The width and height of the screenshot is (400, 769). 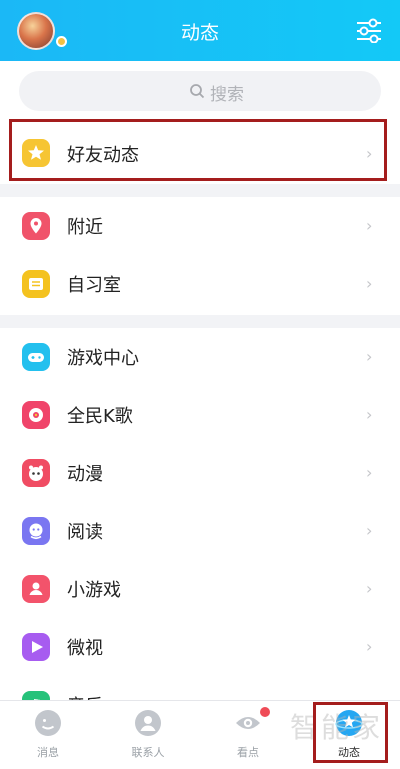 What do you see at coordinates (100, 416) in the screenshot?
I see `list-item-label: 全民K歌` at bounding box center [100, 416].